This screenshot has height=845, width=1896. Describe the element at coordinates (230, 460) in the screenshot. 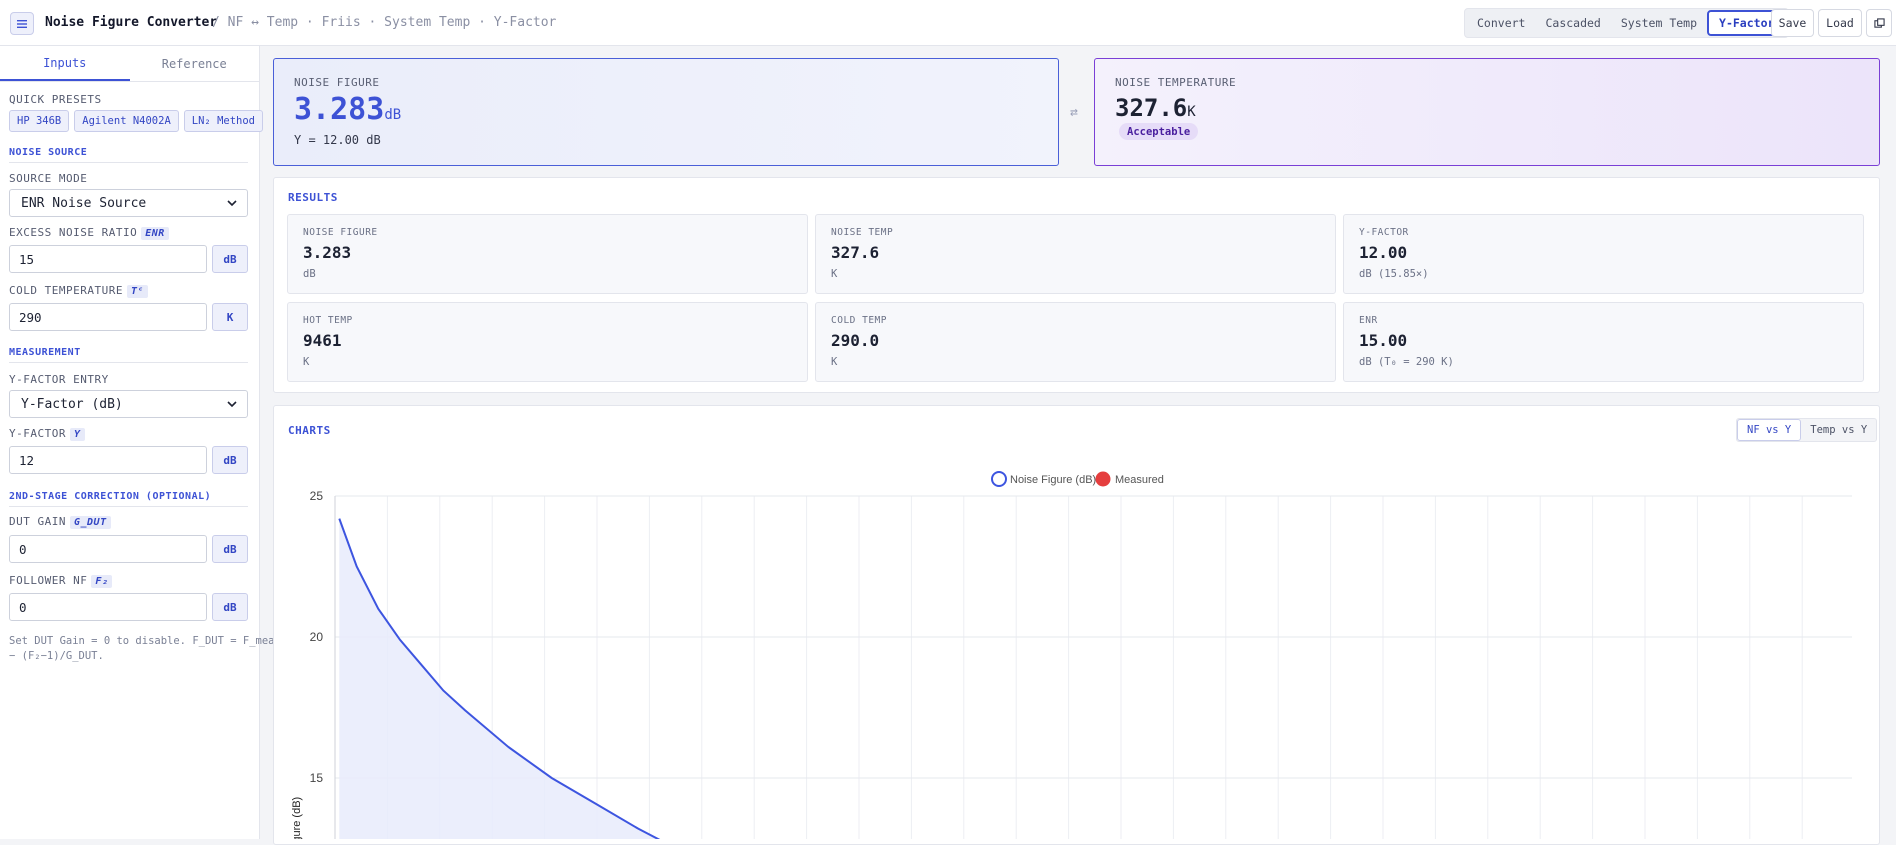

I see `yfactor-unit-button: dB` at that location.